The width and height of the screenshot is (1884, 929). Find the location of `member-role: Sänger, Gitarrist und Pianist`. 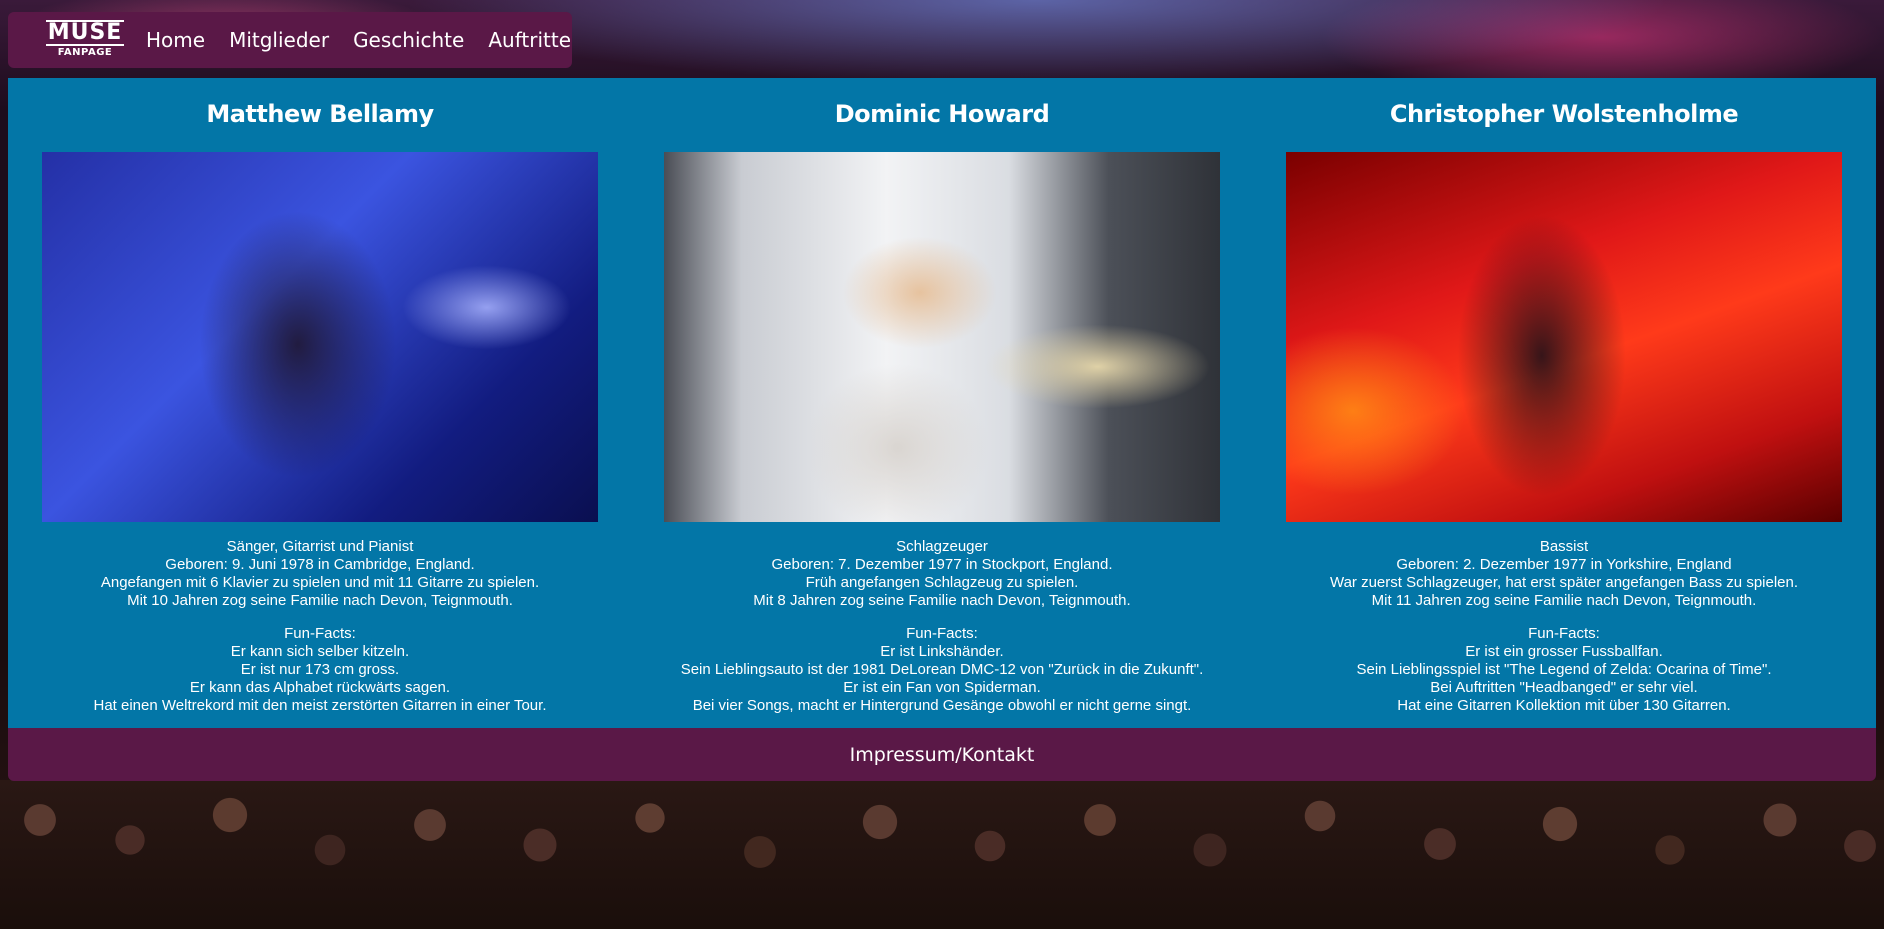

member-role: Sänger, Gitarrist und Pianist is located at coordinates (320, 546).